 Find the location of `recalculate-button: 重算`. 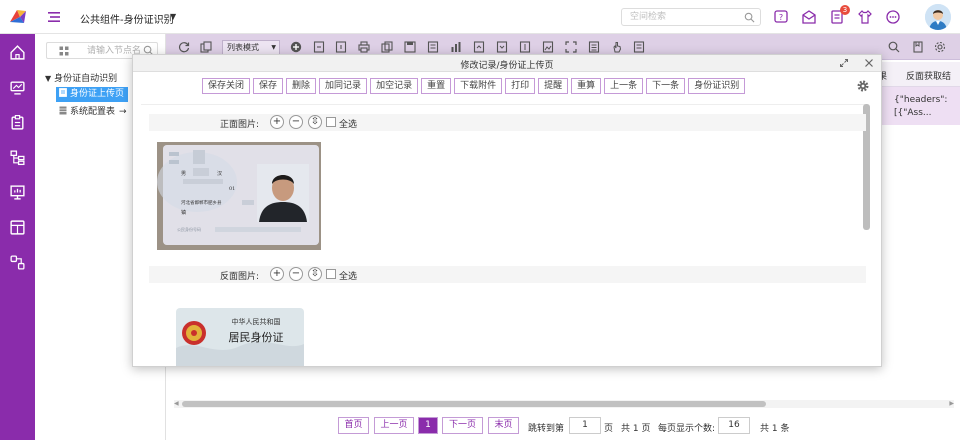

recalculate-button: 重算 is located at coordinates (586, 86).